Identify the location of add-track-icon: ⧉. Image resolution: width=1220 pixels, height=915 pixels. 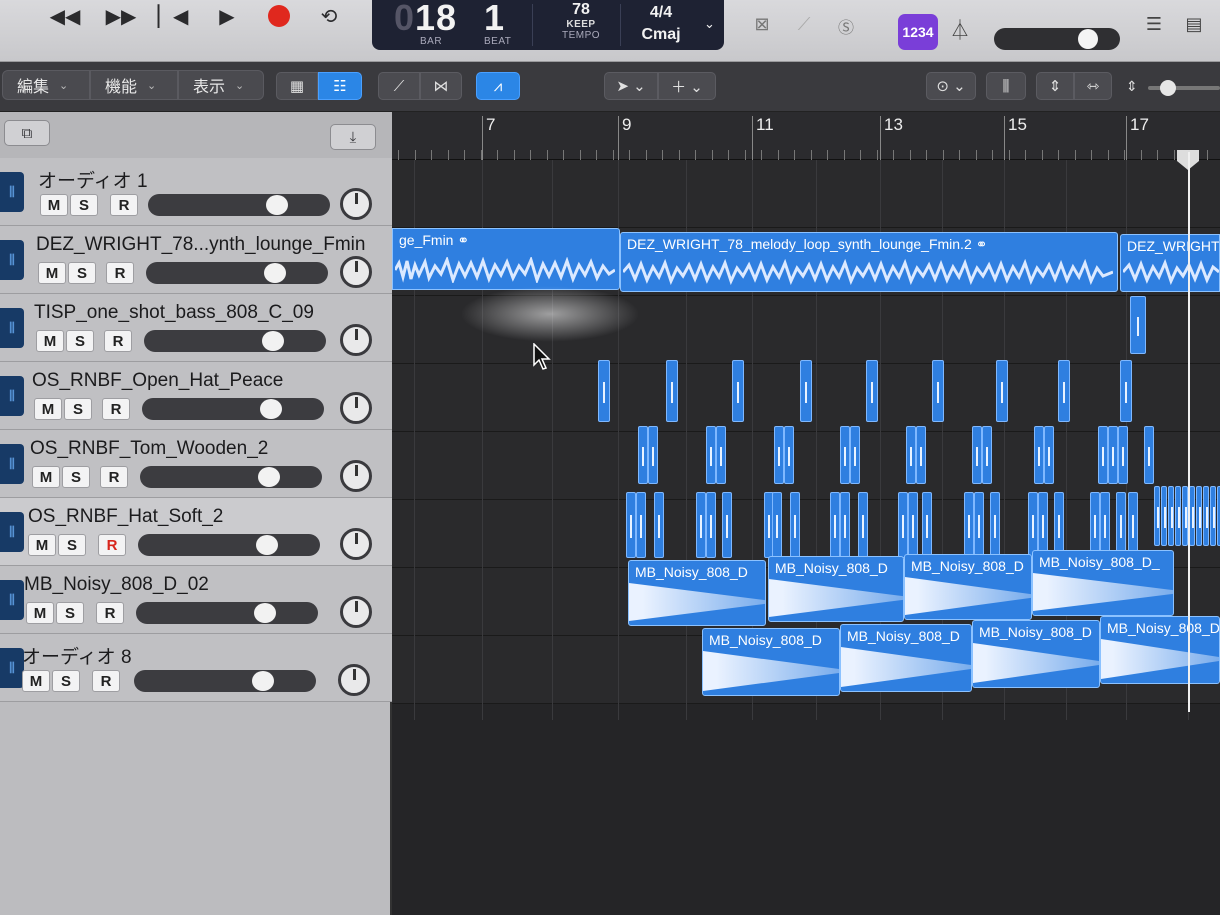
(27, 133).